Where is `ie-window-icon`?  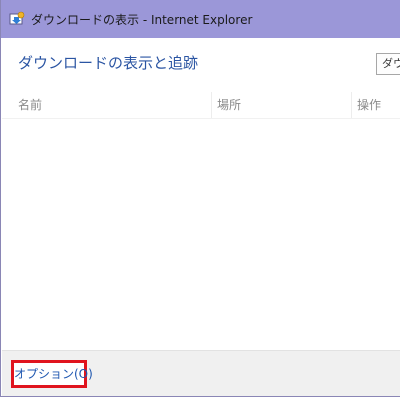
ie-window-icon is located at coordinates (17, 19).